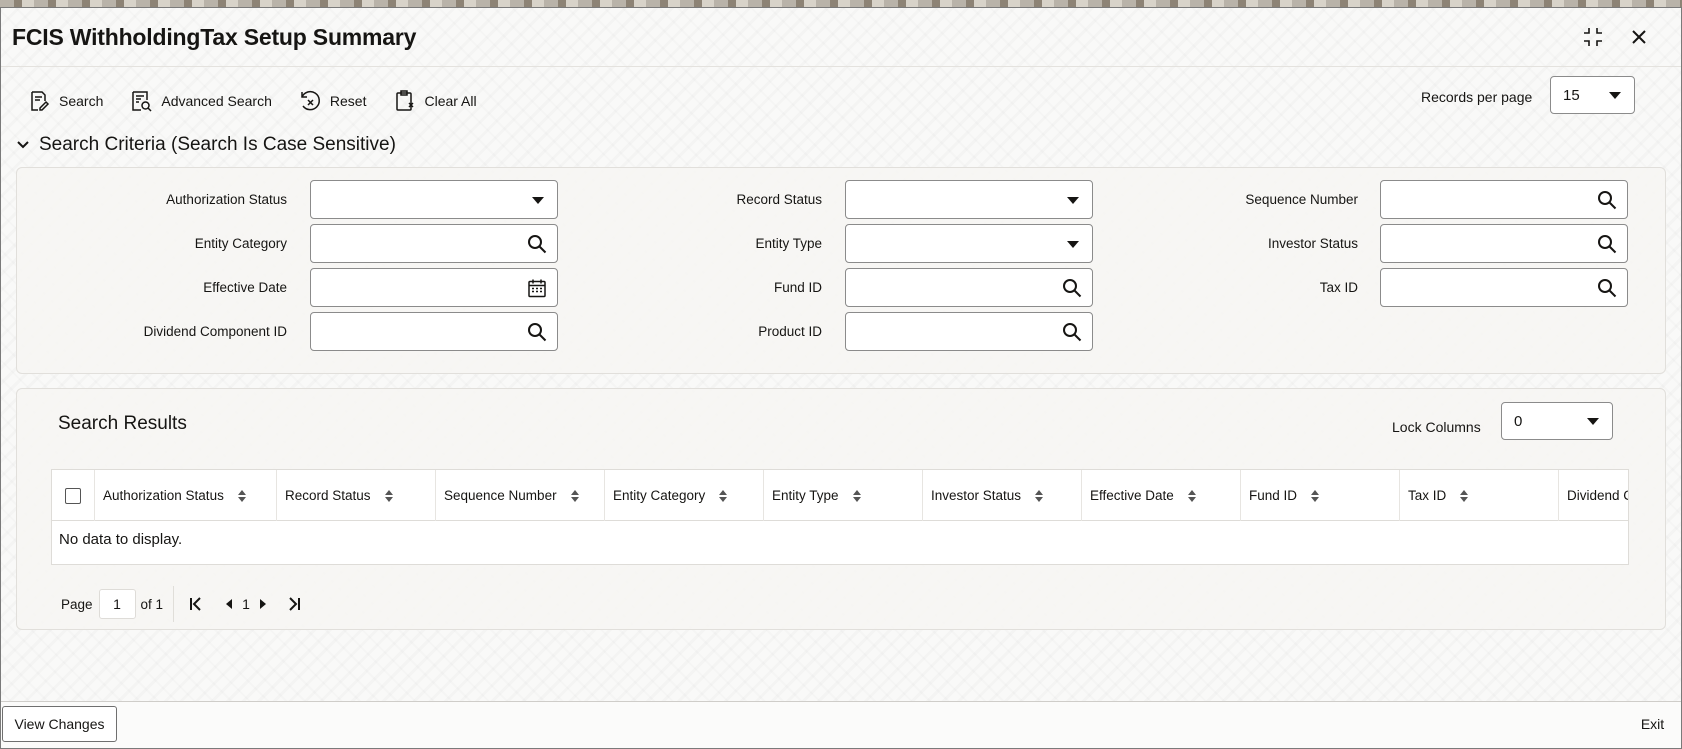 This screenshot has height=749, width=1682. What do you see at coordinates (790, 331) in the screenshot?
I see `product-id-label: Product ID` at bounding box center [790, 331].